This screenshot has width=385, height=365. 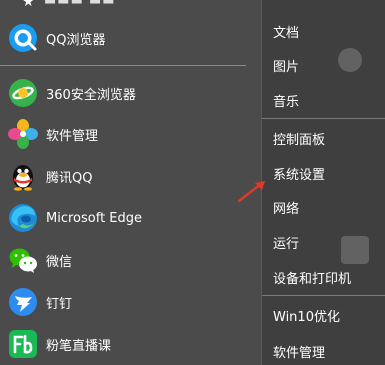 I want to click on star-icon: ★, so click(x=28, y=5).